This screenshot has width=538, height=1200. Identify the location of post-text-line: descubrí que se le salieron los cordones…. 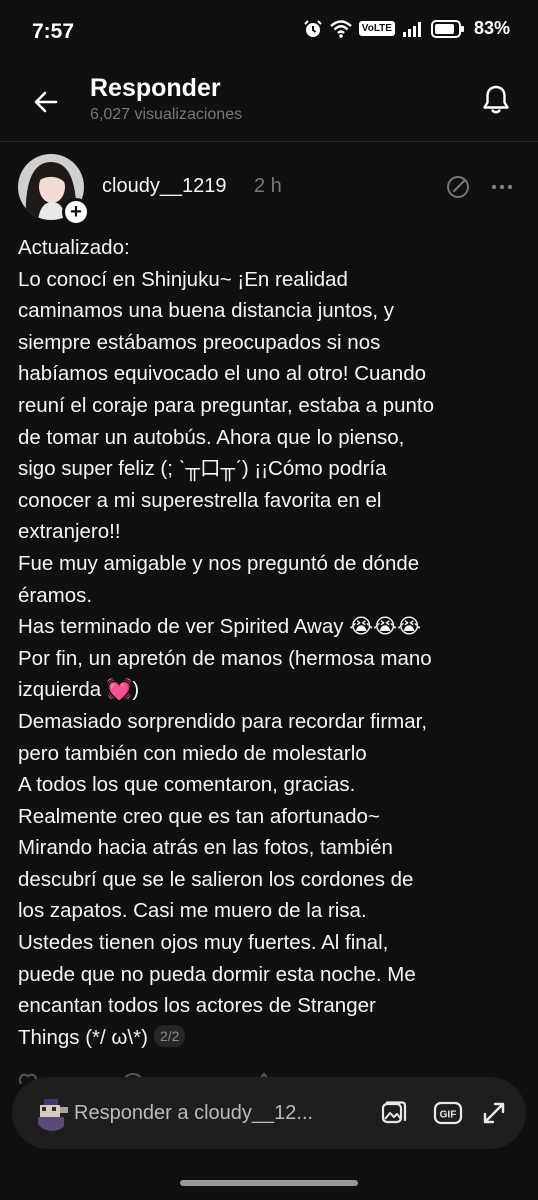
(216, 879).